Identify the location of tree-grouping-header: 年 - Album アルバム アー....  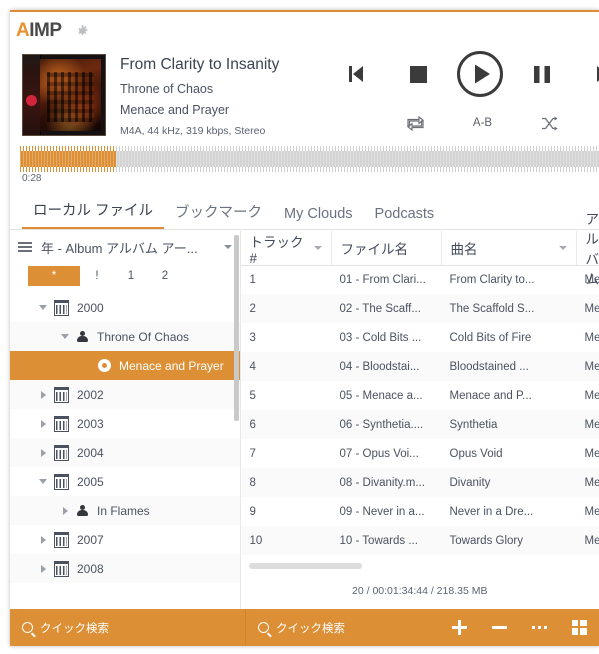
(125, 247).